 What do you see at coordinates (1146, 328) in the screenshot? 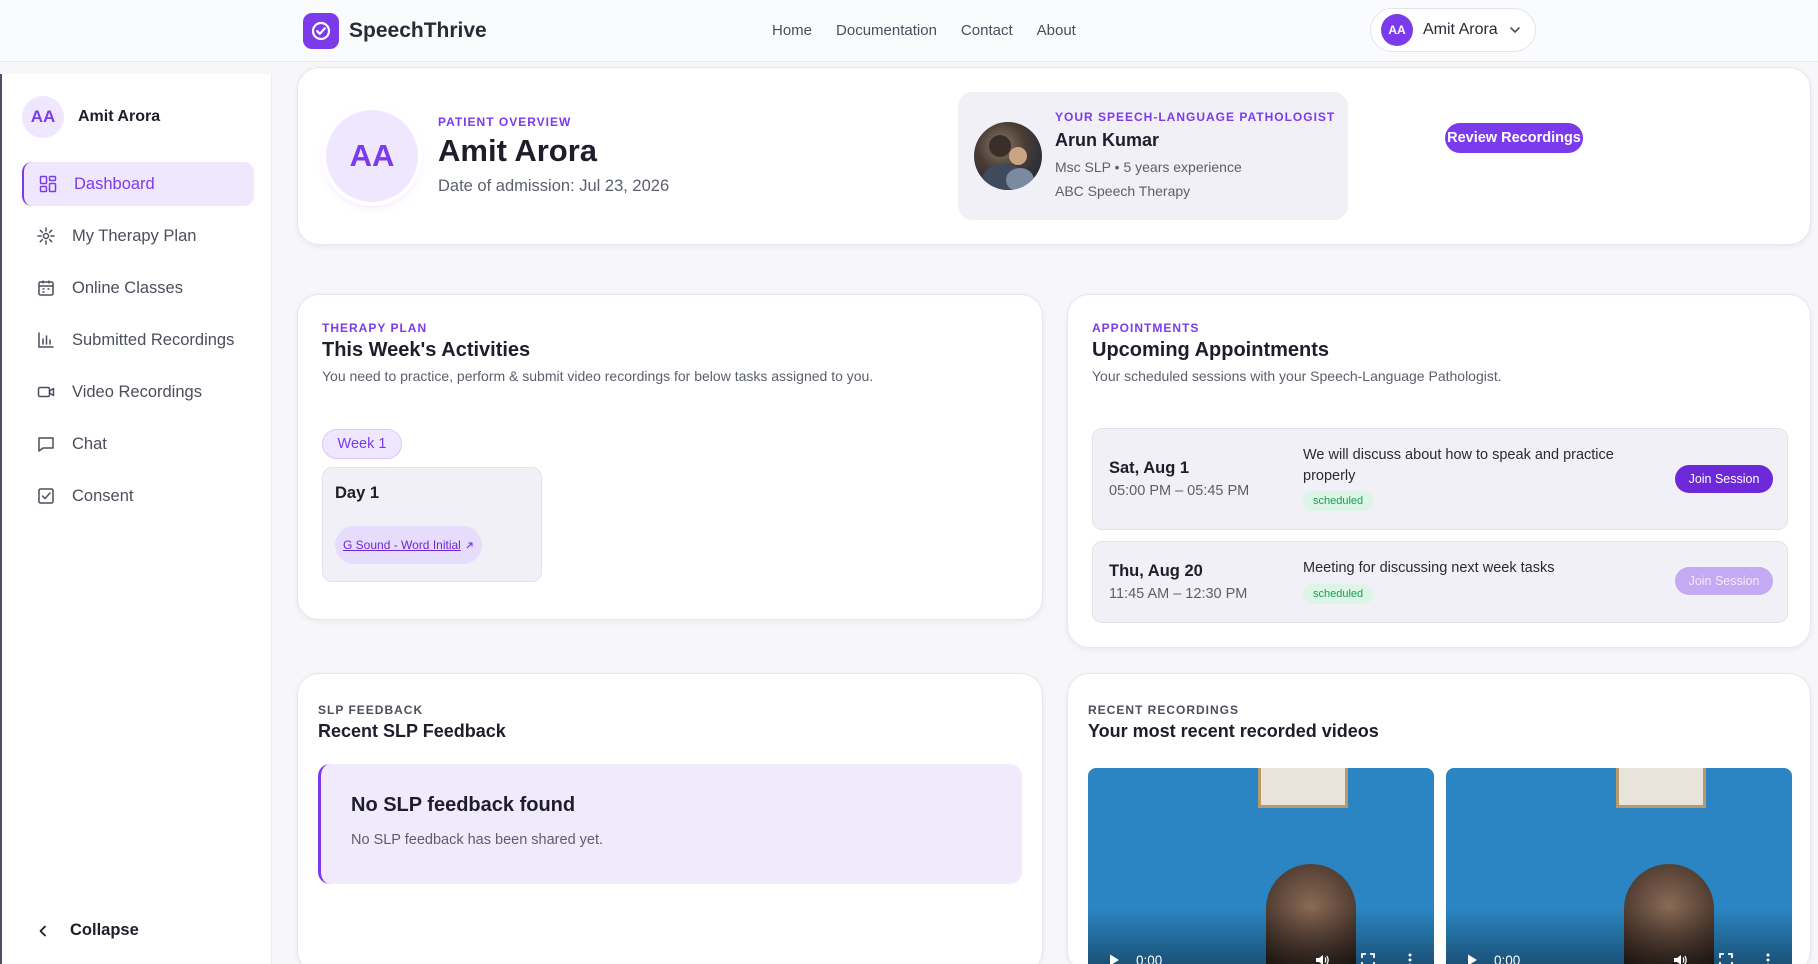
I see `appointments-eyebrow: APPOINTMENTS` at bounding box center [1146, 328].